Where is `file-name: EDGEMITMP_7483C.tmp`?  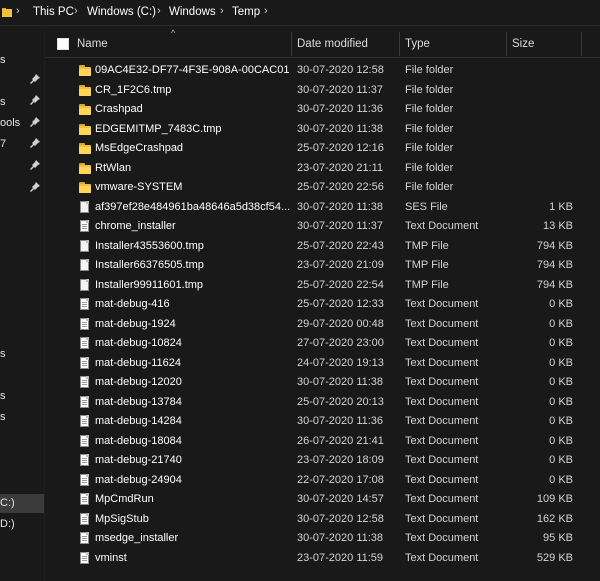 file-name: EDGEMITMP_7483C.tmp is located at coordinates (158, 128).